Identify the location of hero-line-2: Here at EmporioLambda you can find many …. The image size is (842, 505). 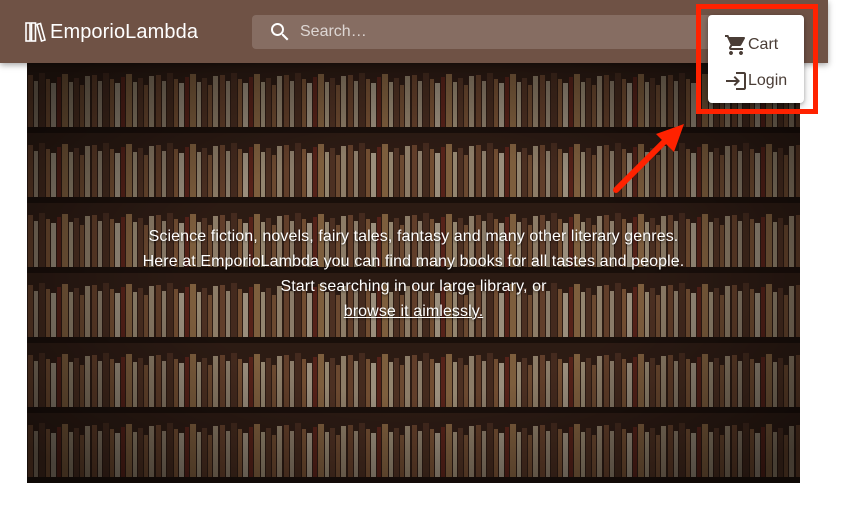
(413, 261).